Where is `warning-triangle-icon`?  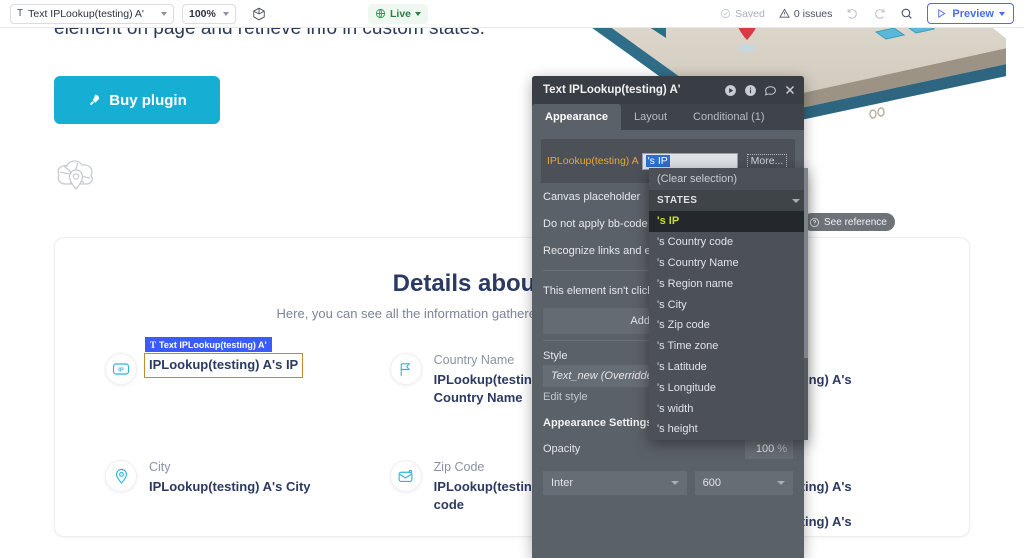 warning-triangle-icon is located at coordinates (784, 13).